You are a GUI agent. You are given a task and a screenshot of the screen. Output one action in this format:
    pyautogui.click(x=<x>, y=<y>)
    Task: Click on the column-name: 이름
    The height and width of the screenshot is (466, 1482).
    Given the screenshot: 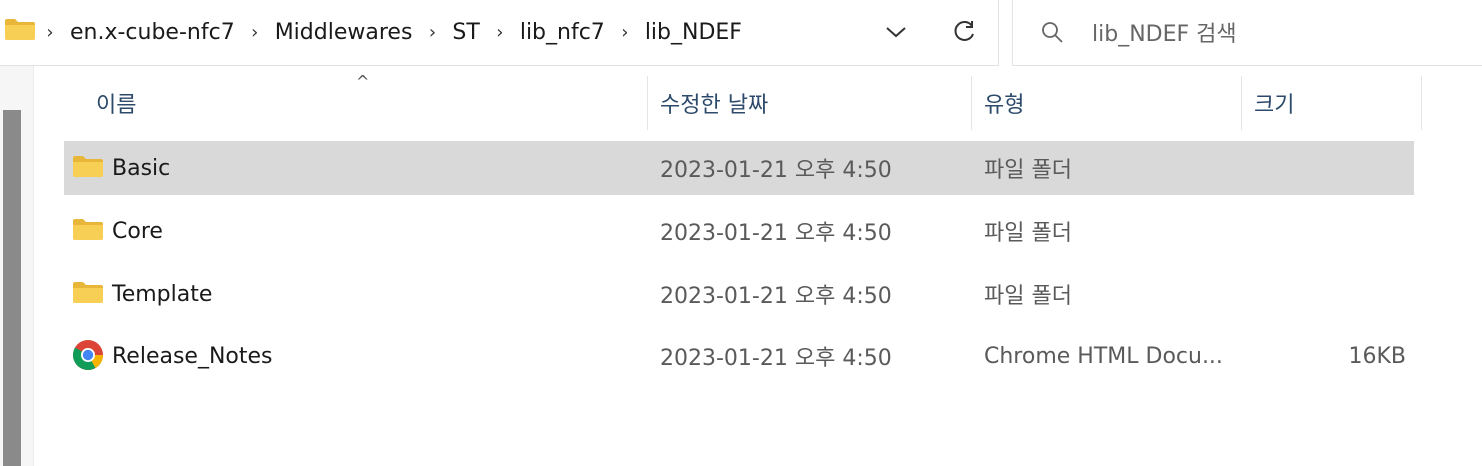 What is the action you would take?
    pyautogui.click(x=116, y=103)
    